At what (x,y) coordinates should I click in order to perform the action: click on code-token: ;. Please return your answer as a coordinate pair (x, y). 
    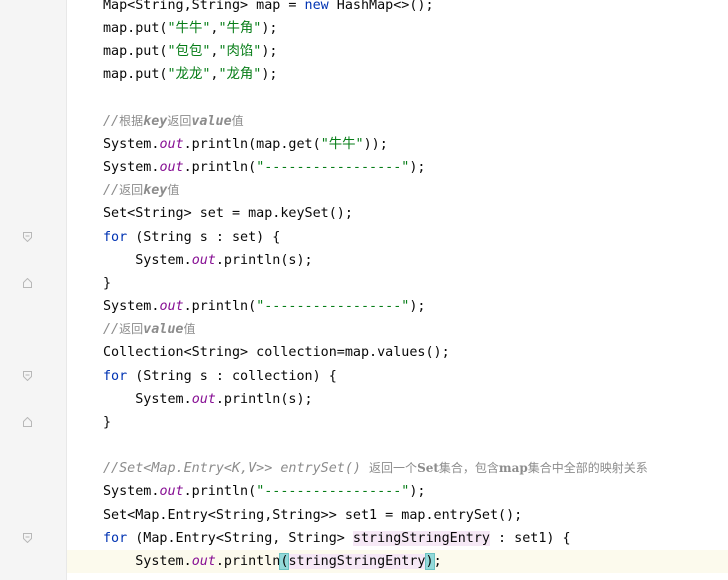
    Looking at the image, I should click on (437, 561).